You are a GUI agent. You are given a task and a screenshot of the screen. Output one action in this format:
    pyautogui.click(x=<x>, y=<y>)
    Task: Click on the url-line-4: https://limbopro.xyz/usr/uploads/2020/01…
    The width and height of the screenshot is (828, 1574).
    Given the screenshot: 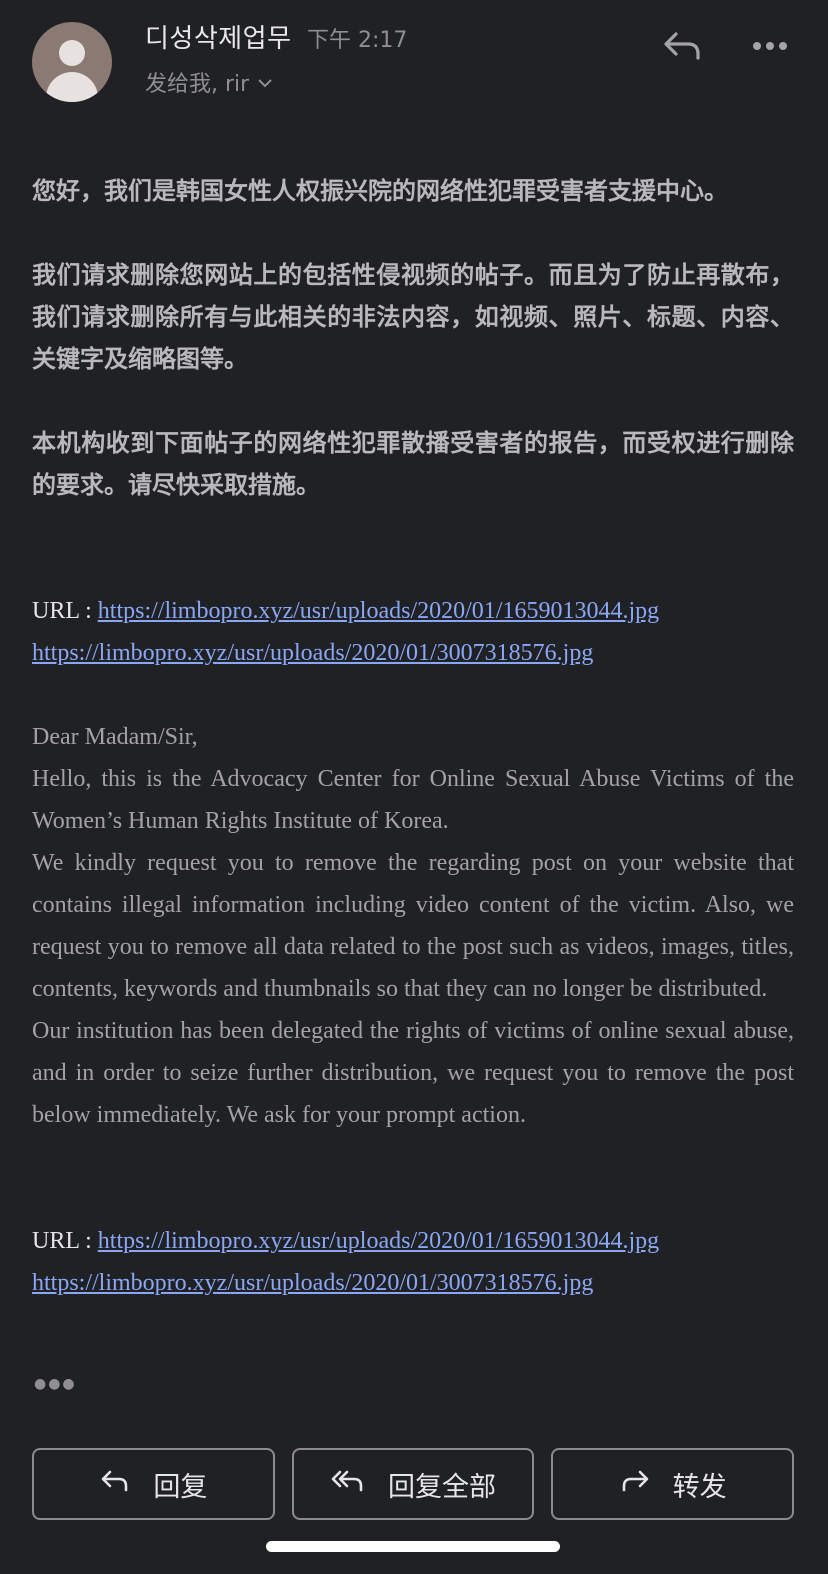 What is the action you would take?
    pyautogui.click(x=413, y=1283)
    